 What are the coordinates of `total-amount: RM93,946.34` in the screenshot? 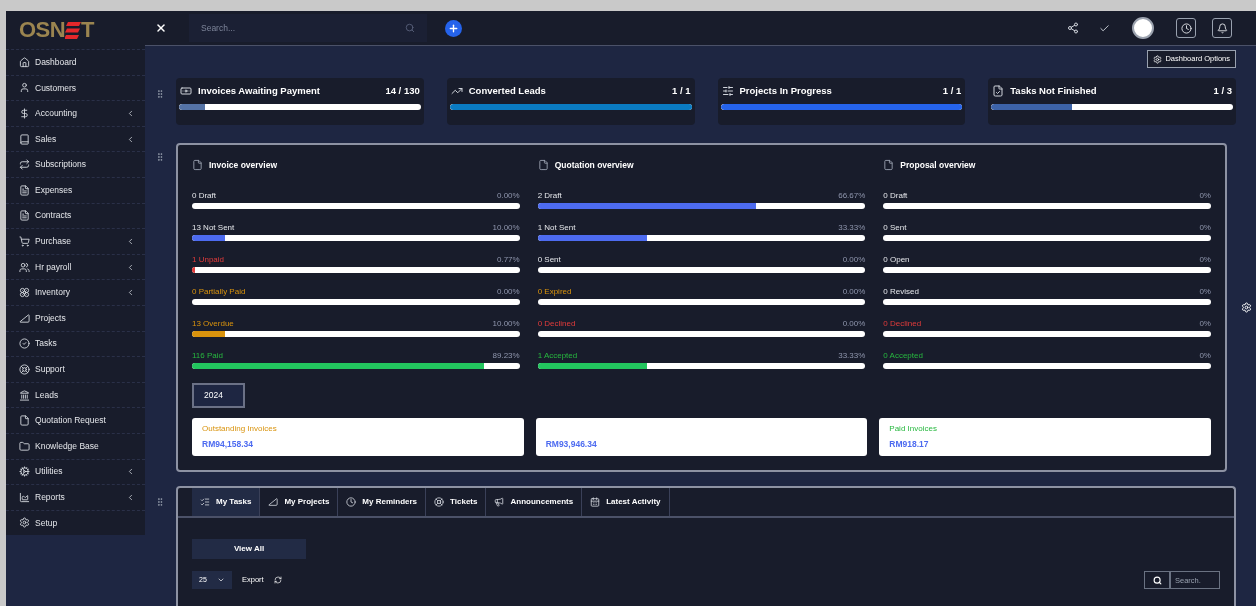 It's located at (571, 444).